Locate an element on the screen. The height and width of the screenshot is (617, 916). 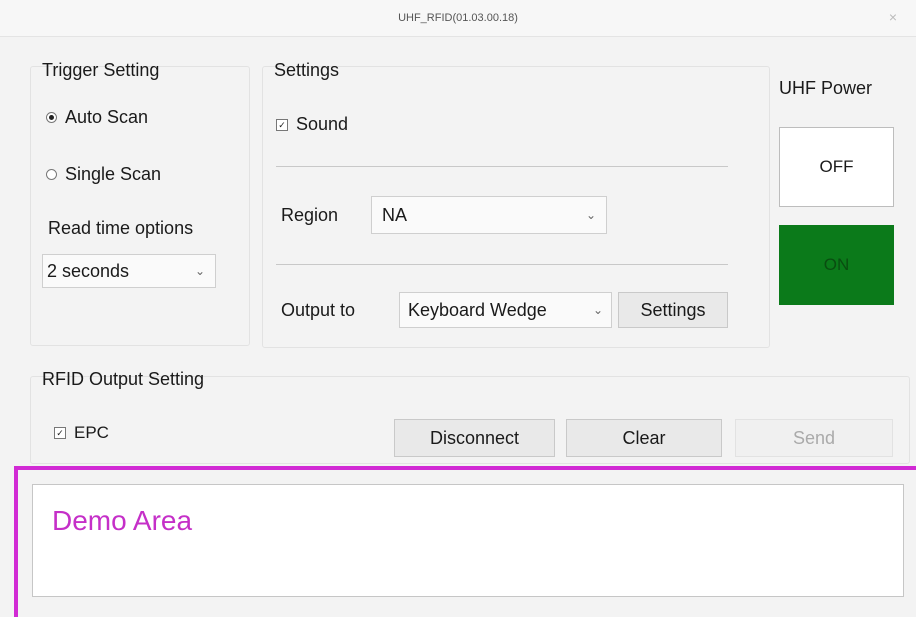
clear-button: Clear is located at coordinates (644, 438).